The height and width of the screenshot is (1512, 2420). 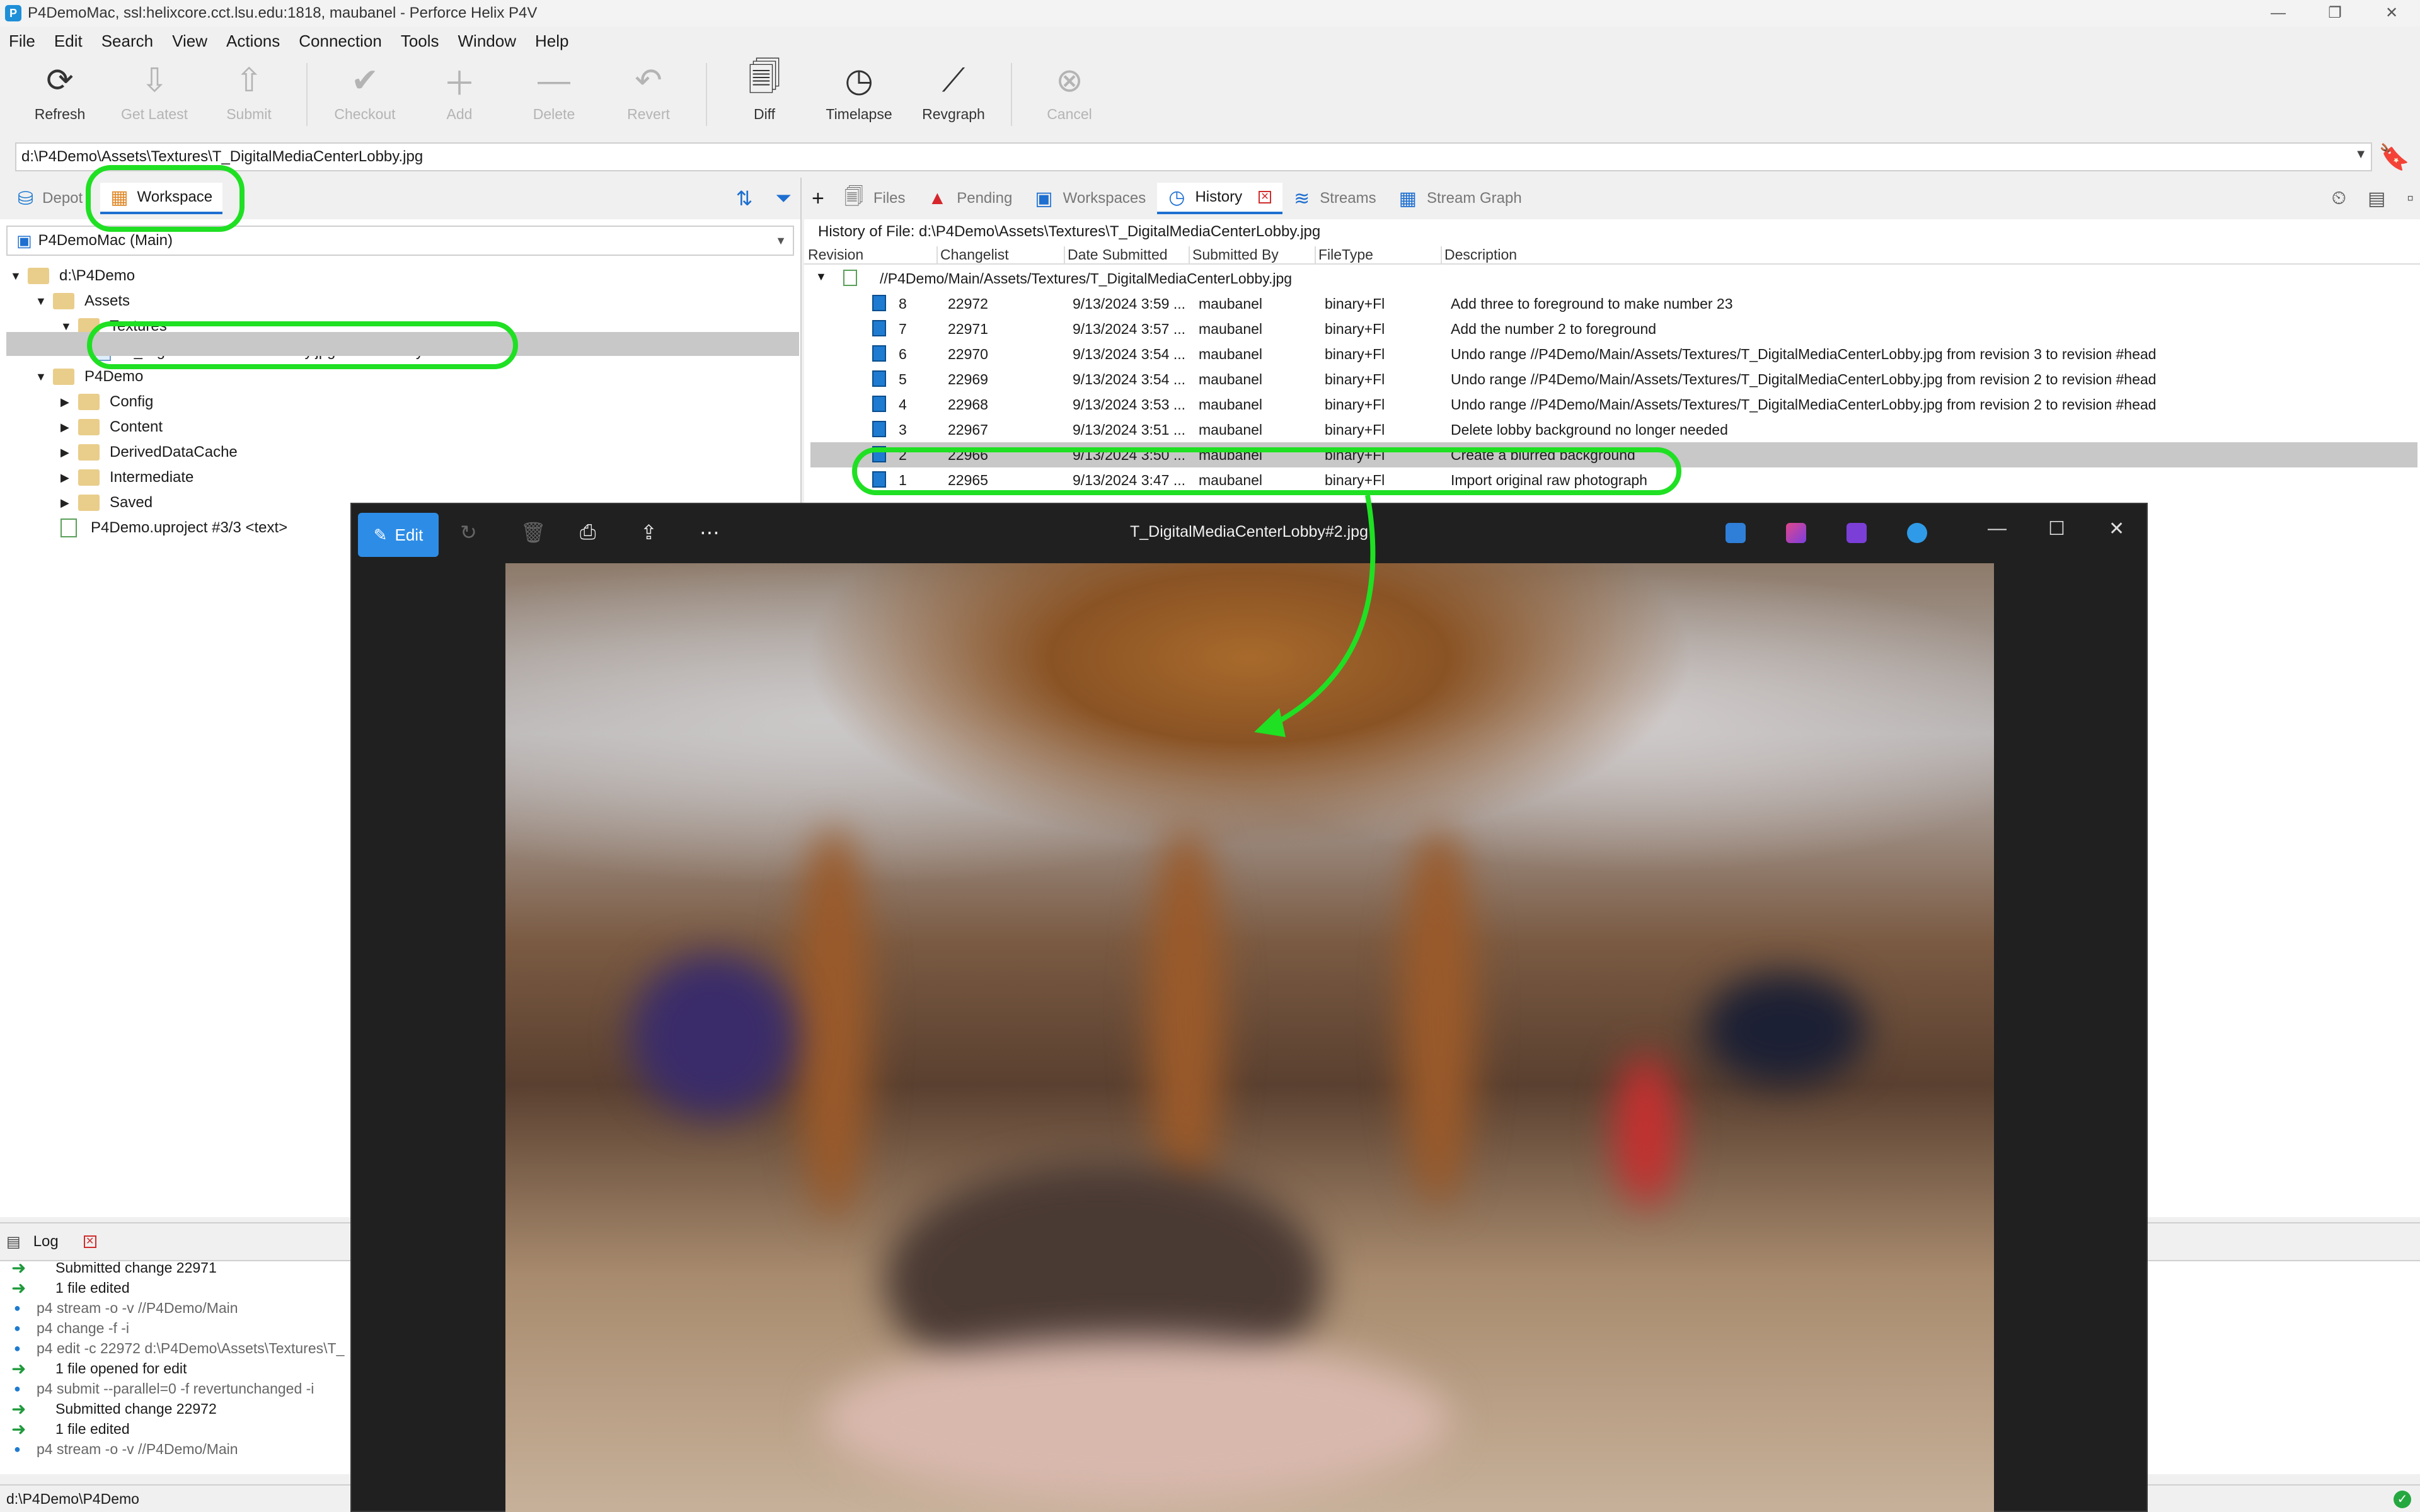 I want to click on tab-pending: ▲ Pending, so click(x=971, y=198).